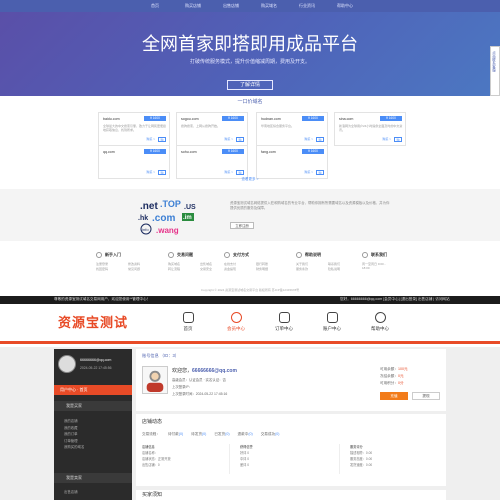 The height and width of the screenshot is (500, 500). I want to click on nav-order-center: 订单中心, so click(284, 322).